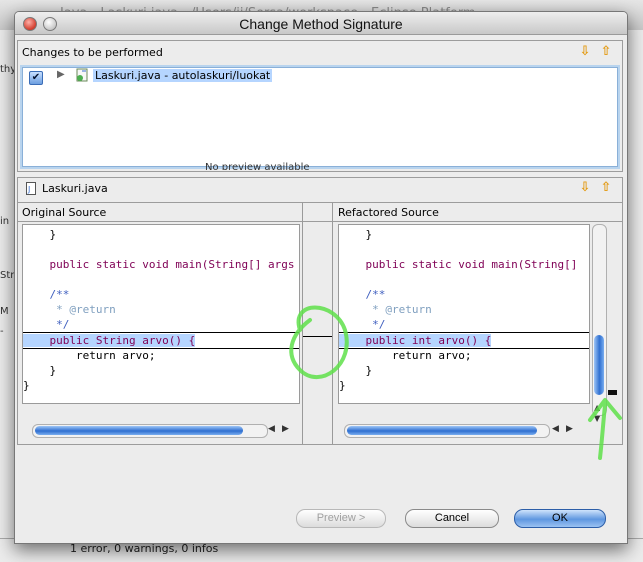  What do you see at coordinates (319, 342) in the screenshot?
I see `annotation-circle` at bounding box center [319, 342].